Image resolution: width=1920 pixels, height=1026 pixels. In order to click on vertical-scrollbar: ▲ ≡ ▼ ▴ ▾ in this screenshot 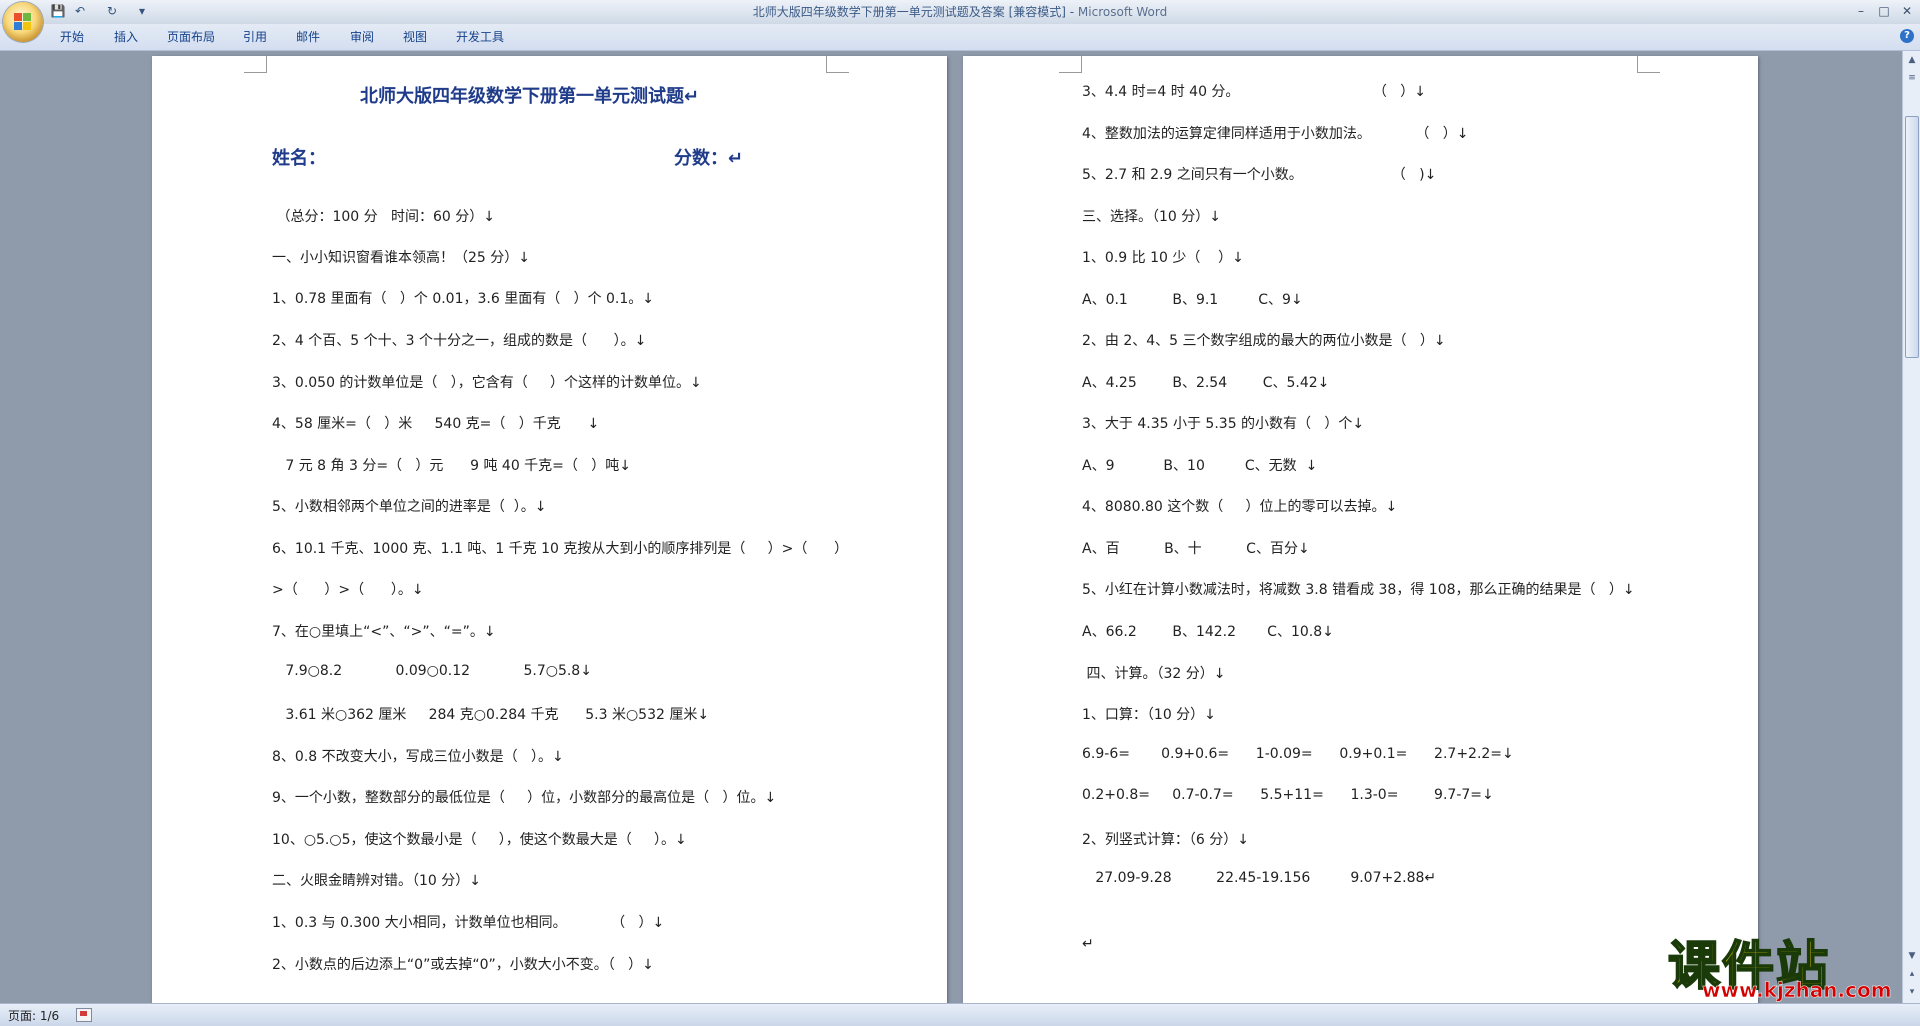, I will do `click(1911, 527)`.